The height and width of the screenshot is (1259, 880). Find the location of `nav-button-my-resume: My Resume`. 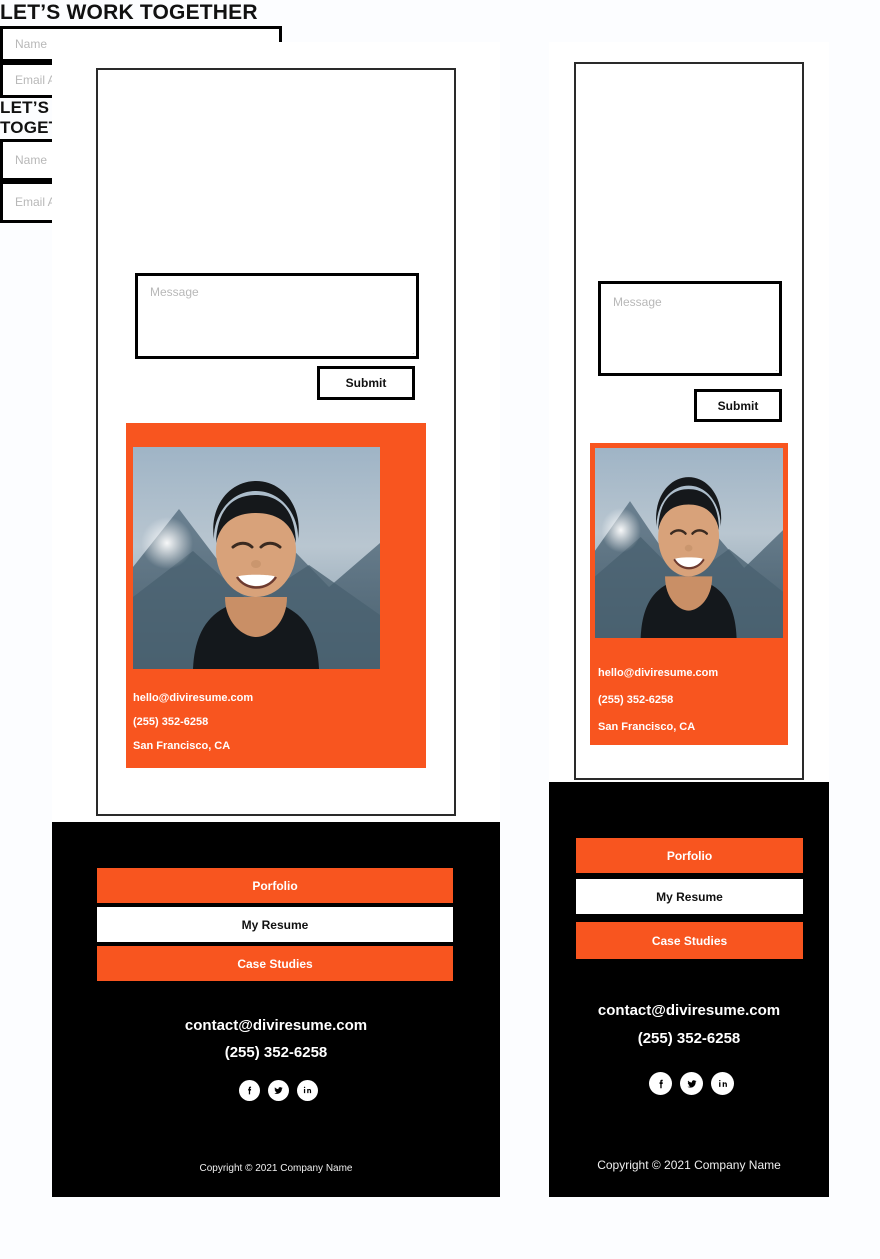

nav-button-my-resume: My Resume is located at coordinates (275, 924).